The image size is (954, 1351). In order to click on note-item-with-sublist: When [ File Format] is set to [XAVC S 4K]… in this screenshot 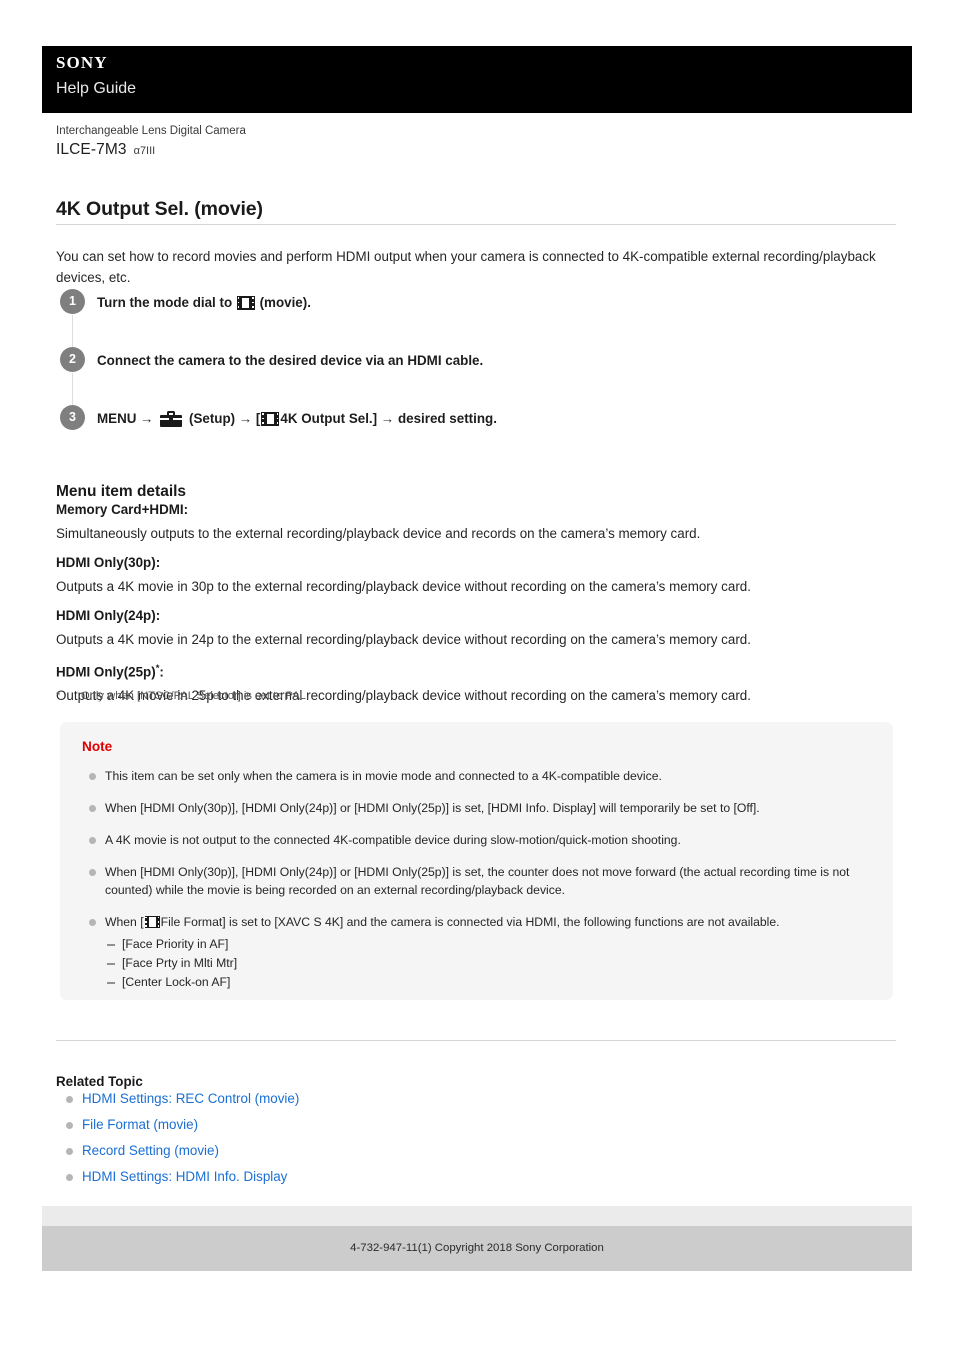, I will do `click(476, 952)`.